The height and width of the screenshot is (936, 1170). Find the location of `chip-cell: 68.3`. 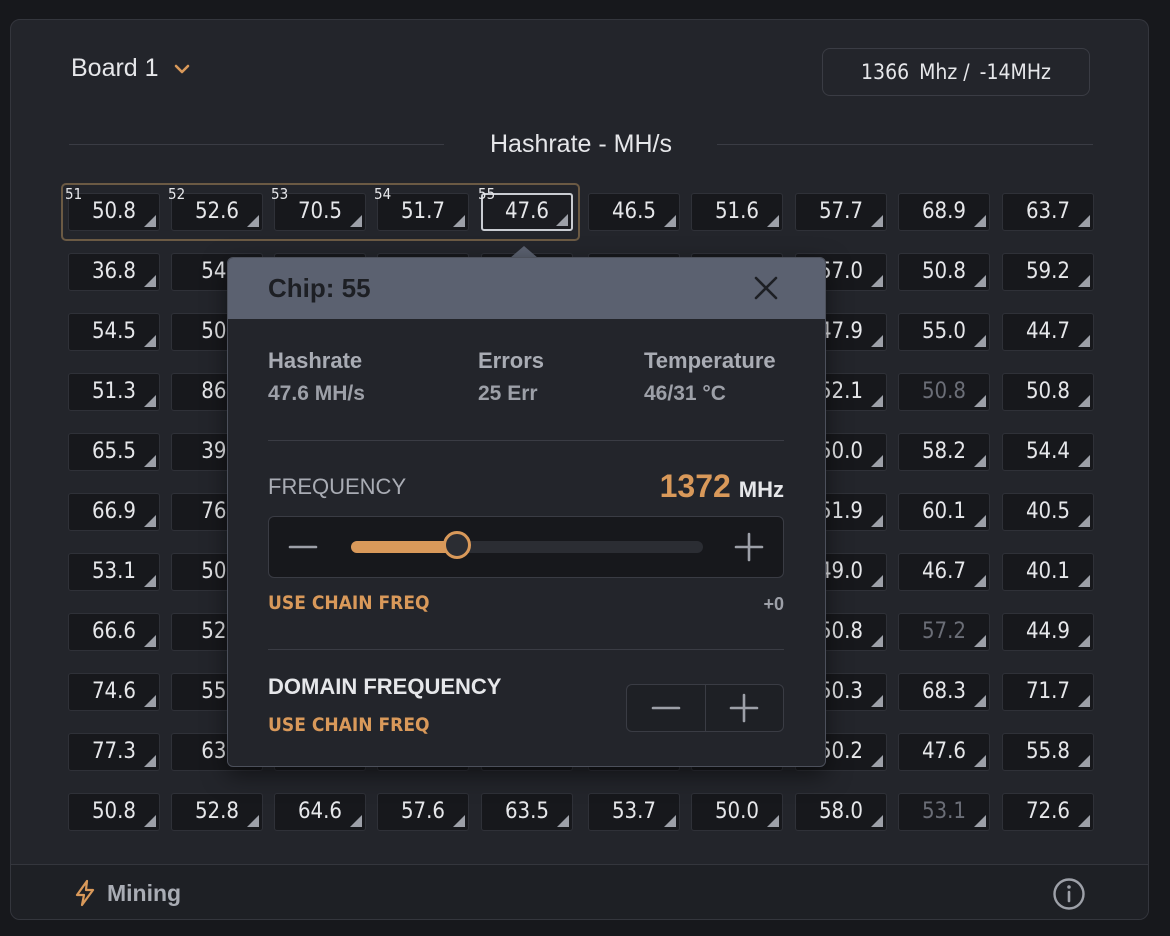

chip-cell: 68.3 is located at coordinates (944, 692).